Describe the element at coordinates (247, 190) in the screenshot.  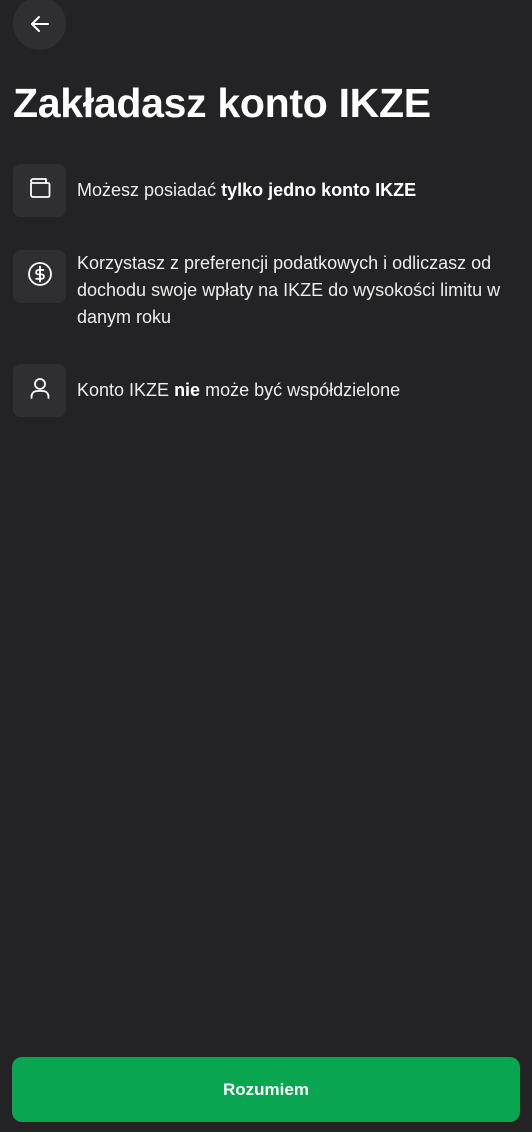
I see `info-text: Możesz posiadać tylko jedno konto IKZE` at that location.